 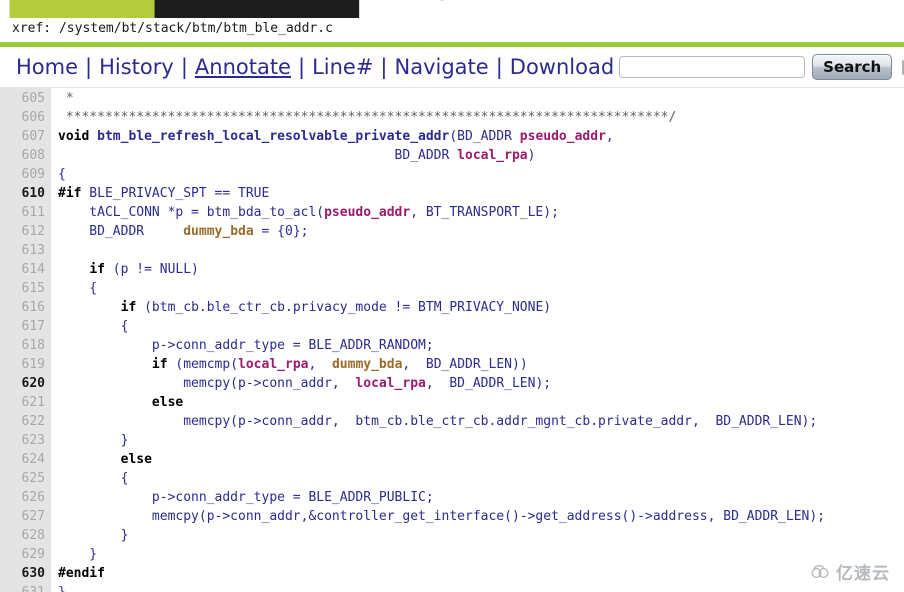 I want to click on nav-link-download: Download, so click(x=562, y=67).